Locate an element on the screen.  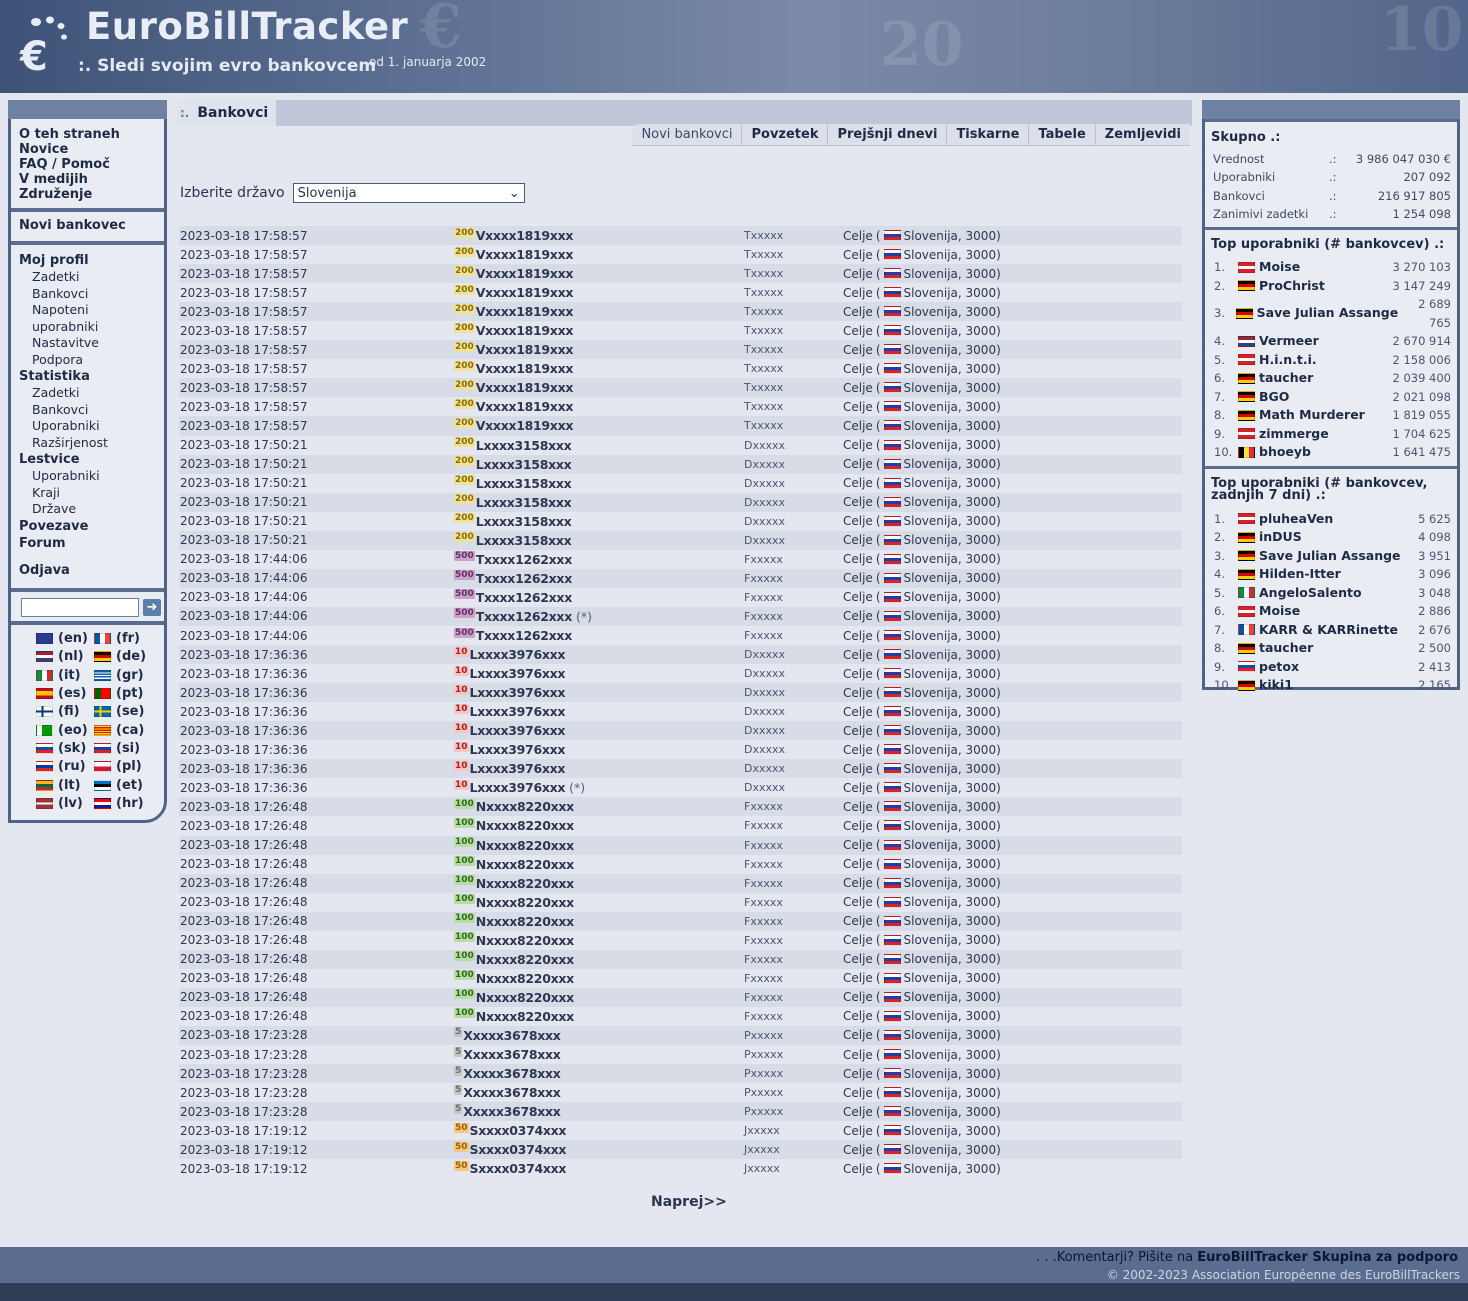
nav-profile-settings: Nastavitve is located at coordinates (87, 343).